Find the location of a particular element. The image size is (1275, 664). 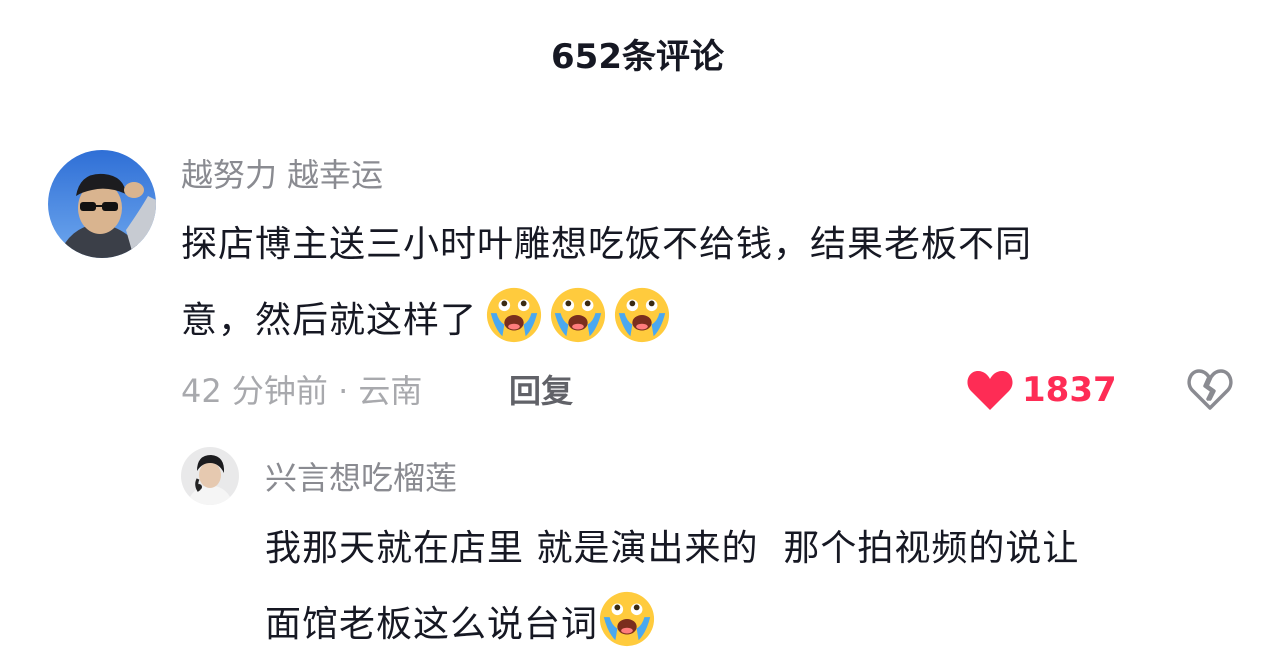

dislike-button is located at coordinates (1210, 391).